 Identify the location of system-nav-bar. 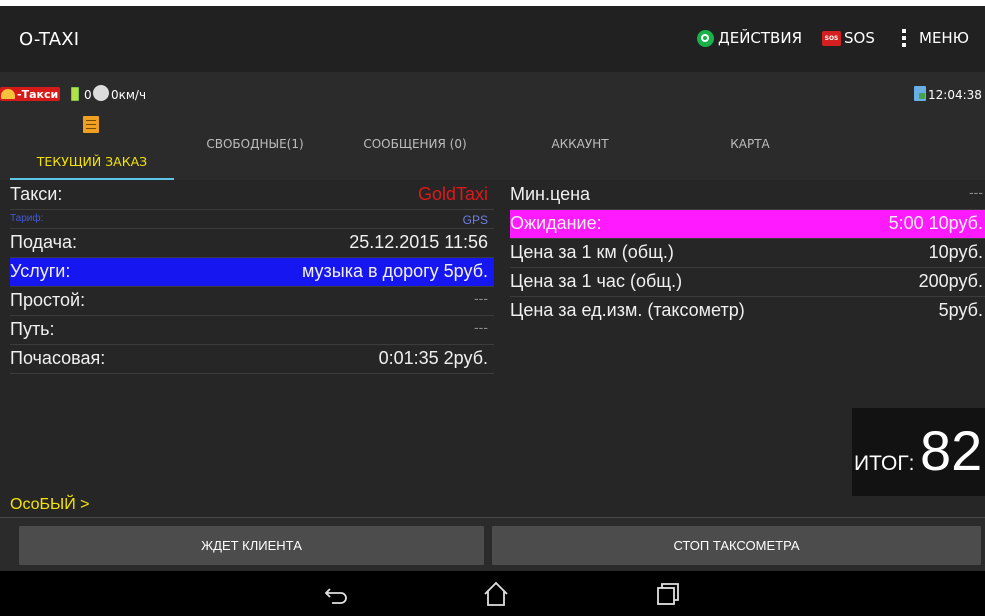
(492, 593).